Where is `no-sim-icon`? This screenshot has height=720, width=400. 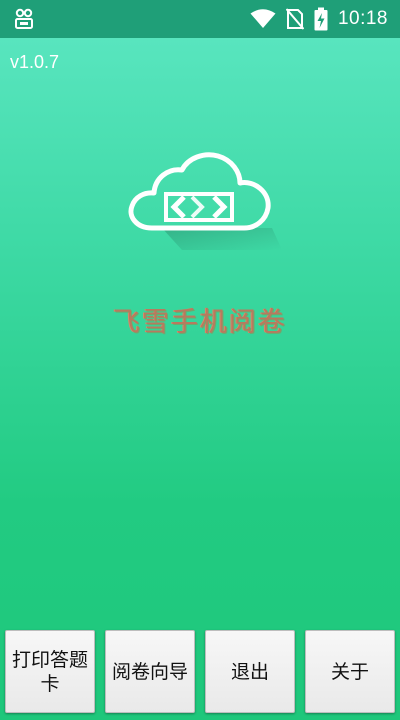
no-sim-icon is located at coordinates (294, 19).